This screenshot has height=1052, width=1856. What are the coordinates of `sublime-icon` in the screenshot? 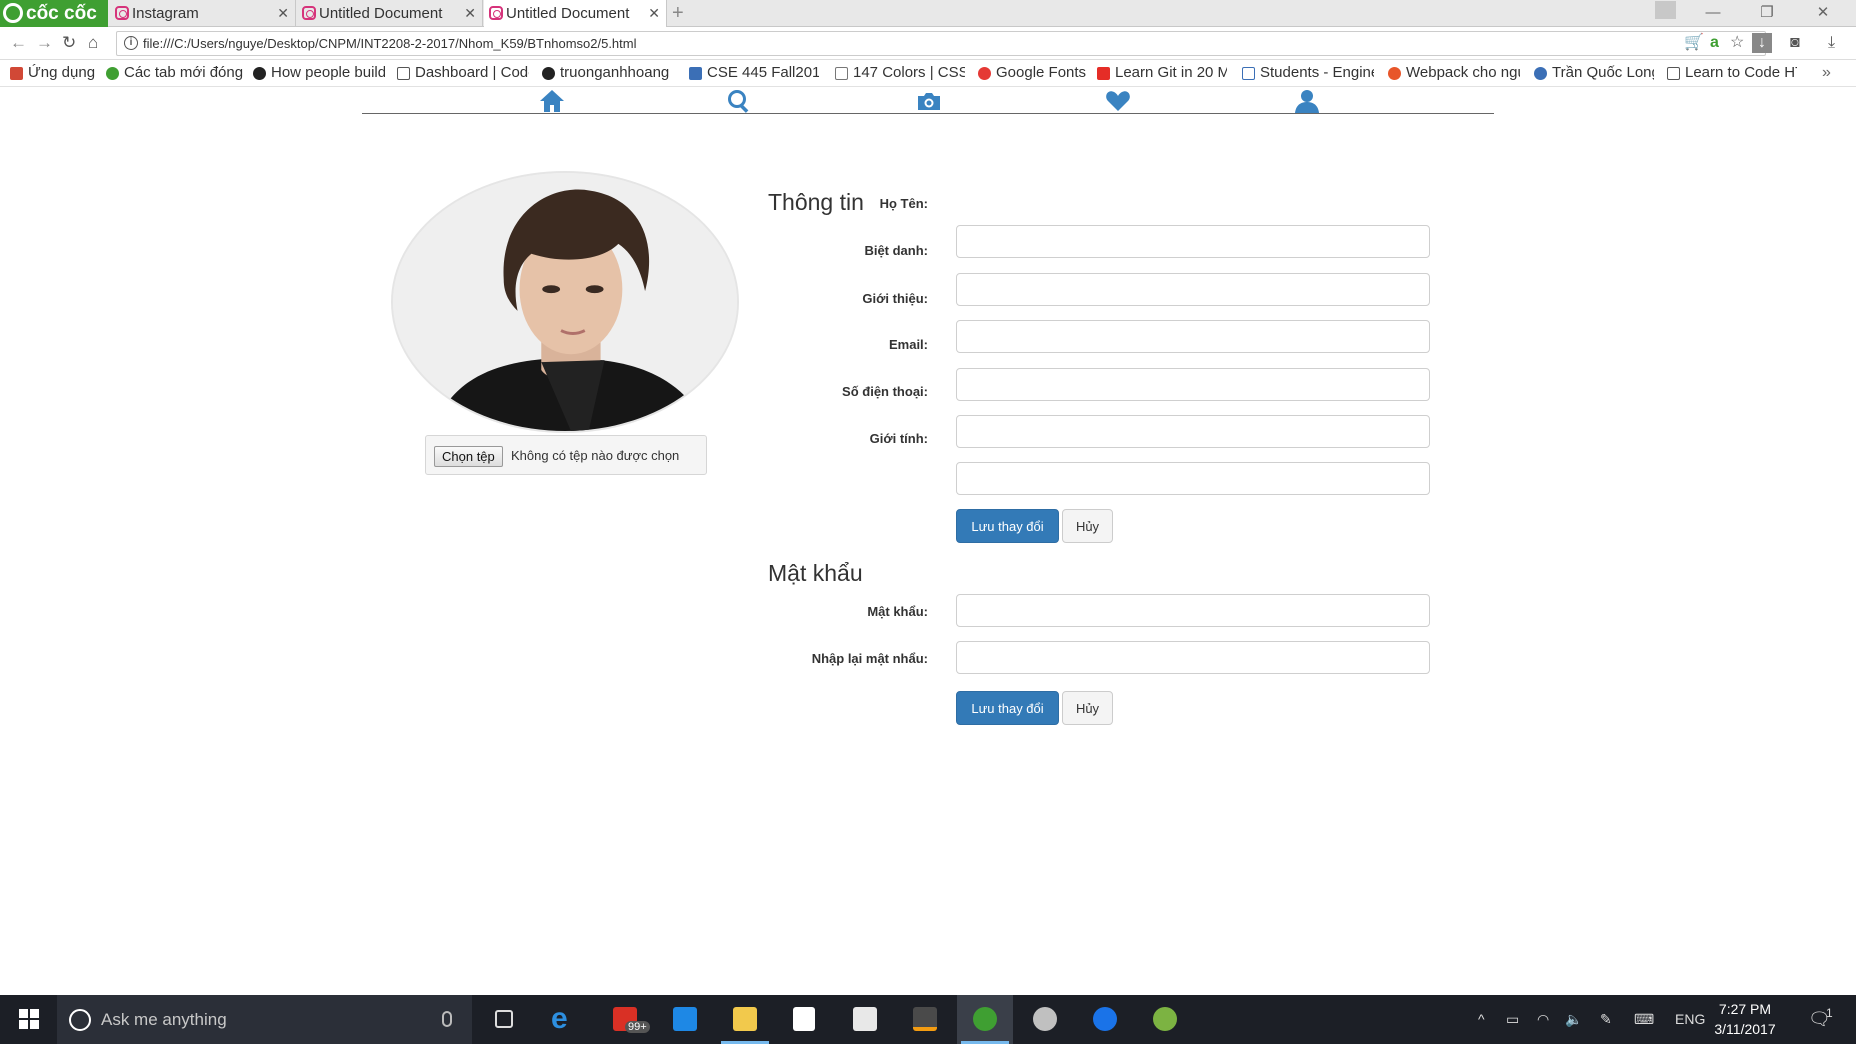 It's located at (925, 1019).